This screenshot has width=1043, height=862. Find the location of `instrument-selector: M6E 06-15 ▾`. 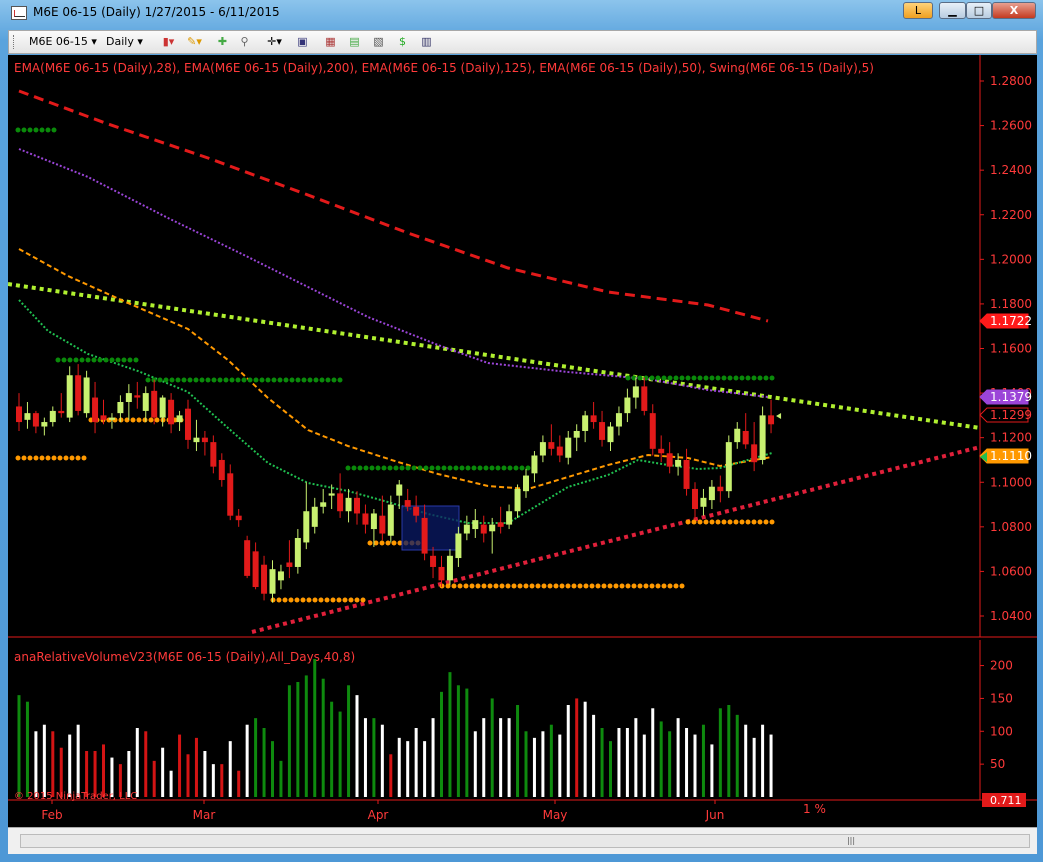

instrument-selector: M6E 06-15 ▾ is located at coordinates (63, 41).